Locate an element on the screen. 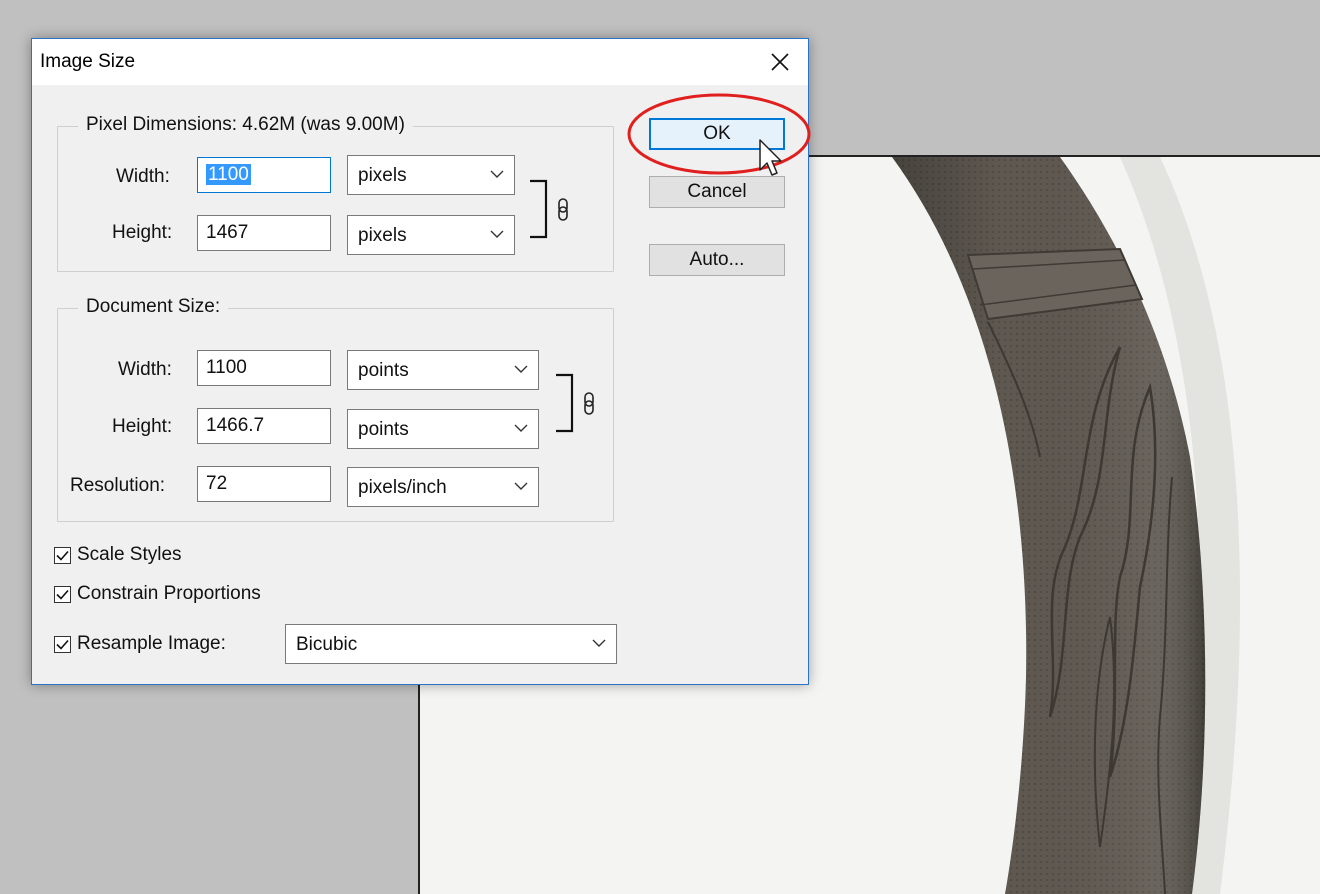 The width and height of the screenshot is (1320, 894). doc-height-label: Height: is located at coordinates (142, 426).